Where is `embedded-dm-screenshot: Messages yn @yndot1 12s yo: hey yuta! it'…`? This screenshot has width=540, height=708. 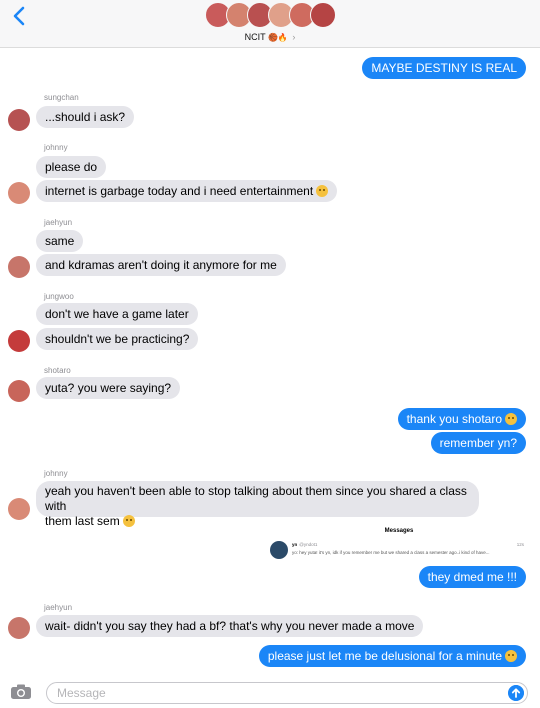
embedded-dm-screenshot: Messages yn @yndot1 12s yo: hey yuta! it'… is located at coordinates (399, 545).